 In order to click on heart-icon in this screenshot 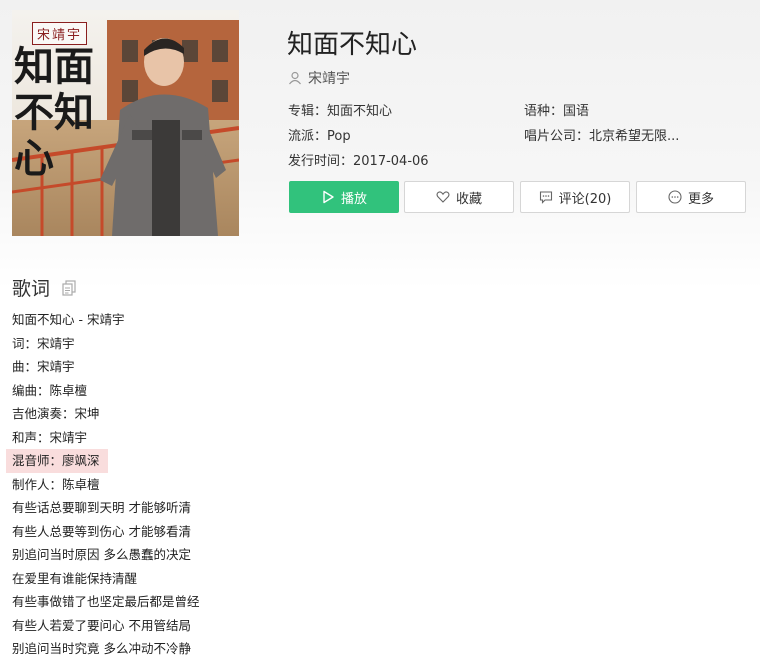, I will do `click(443, 197)`.